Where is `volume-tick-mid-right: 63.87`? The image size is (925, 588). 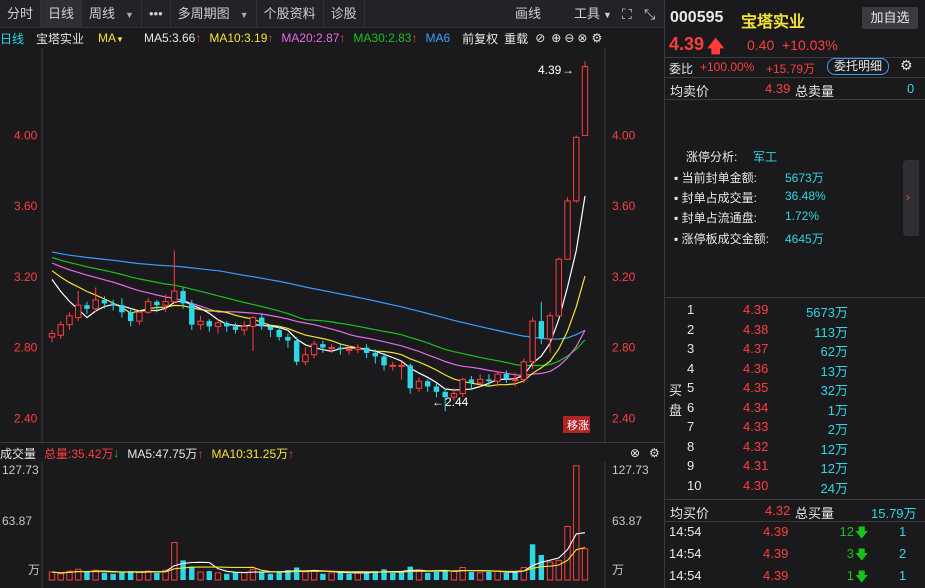
volume-tick-mid-right: 63.87 is located at coordinates (627, 521).